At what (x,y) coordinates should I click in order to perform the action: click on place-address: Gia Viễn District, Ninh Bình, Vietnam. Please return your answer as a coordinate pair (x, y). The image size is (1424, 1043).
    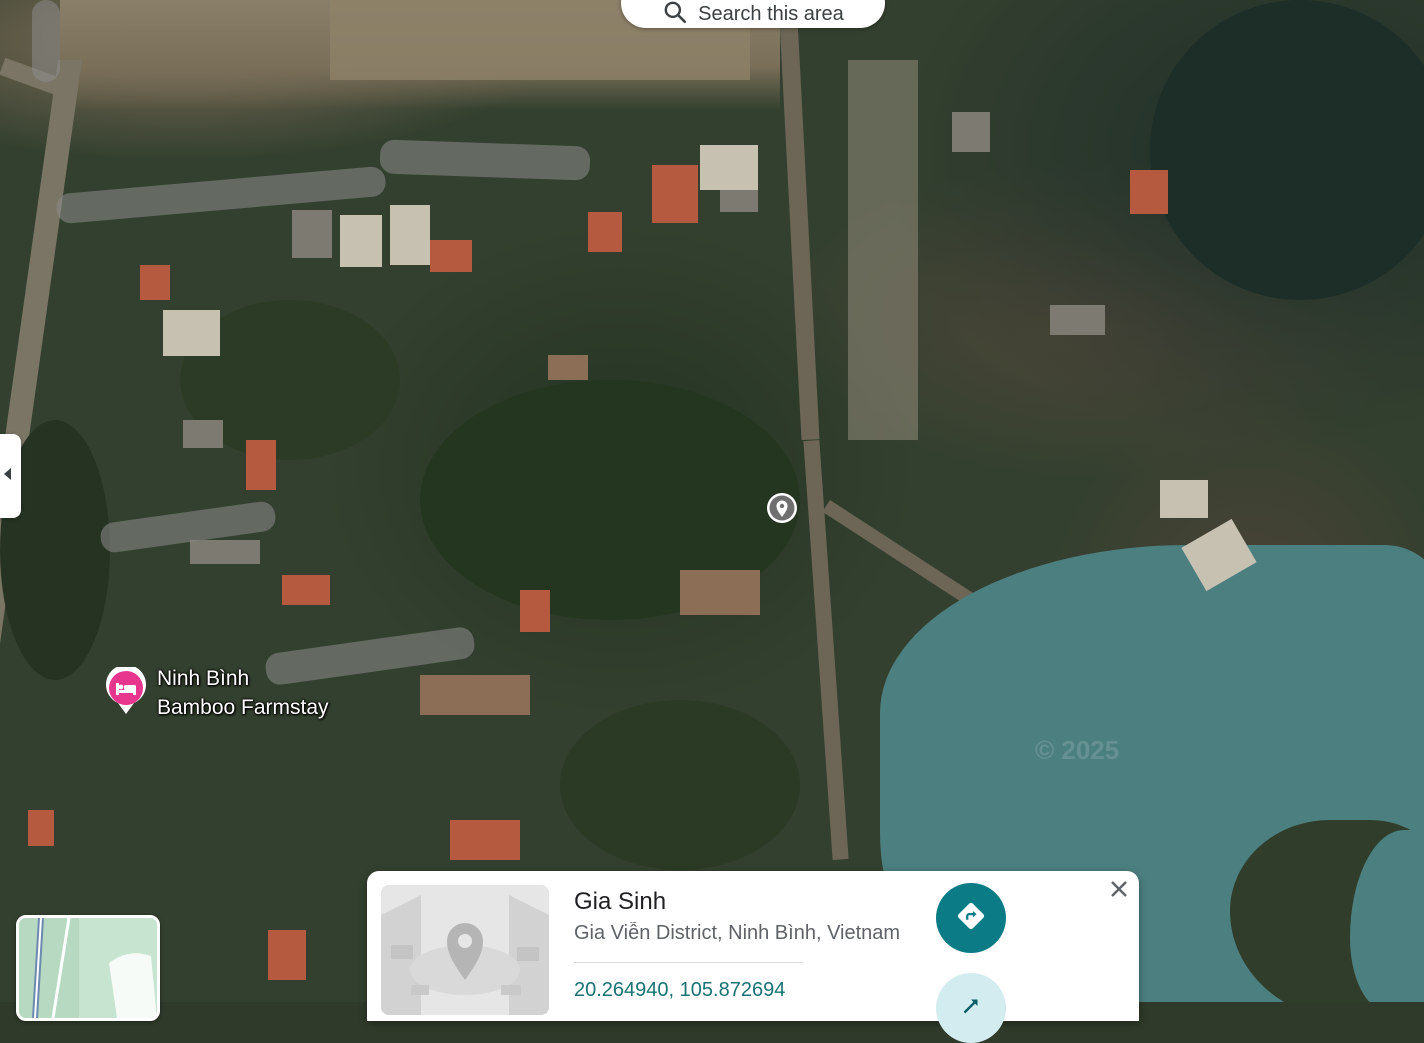
    Looking at the image, I should click on (737, 933).